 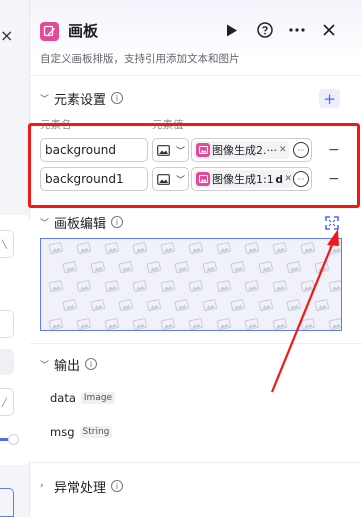 I want to click on output-header: ﹀ 输出 i, so click(x=69, y=364).